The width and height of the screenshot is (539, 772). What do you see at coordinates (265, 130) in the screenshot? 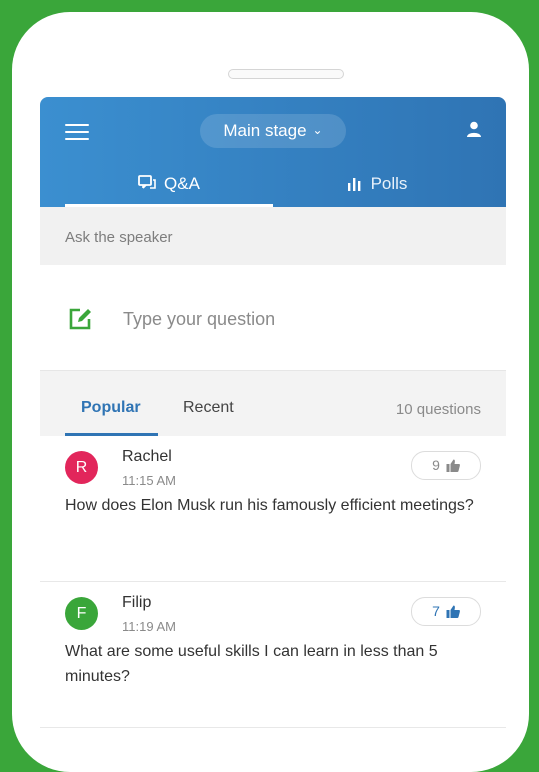
I see `stage-label: Main stage` at bounding box center [265, 130].